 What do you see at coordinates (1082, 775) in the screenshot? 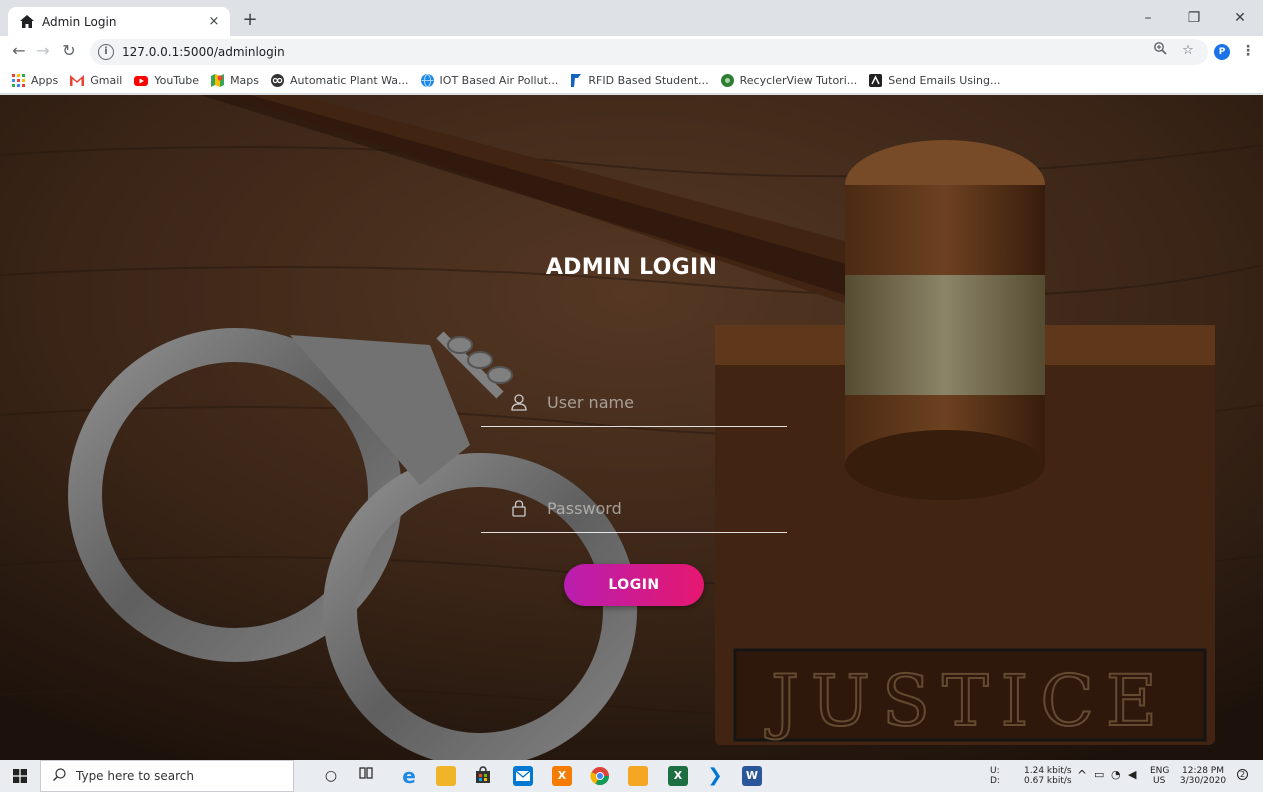
I see `show-hidden-icons-icon: ^` at bounding box center [1082, 775].